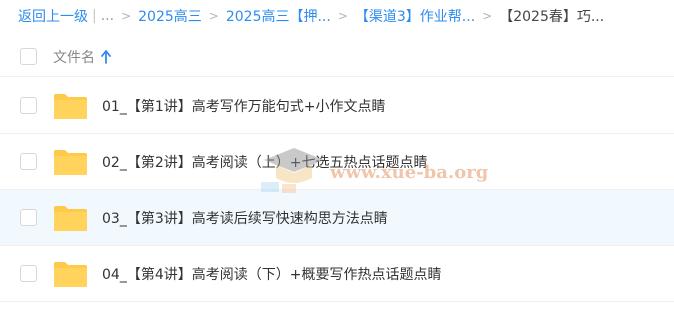  What do you see at coordinates (170, 16) in the screenshot?
I see `breadcrumb-item-2025-senior3: 2025高三` at bounding box center [170, 16].